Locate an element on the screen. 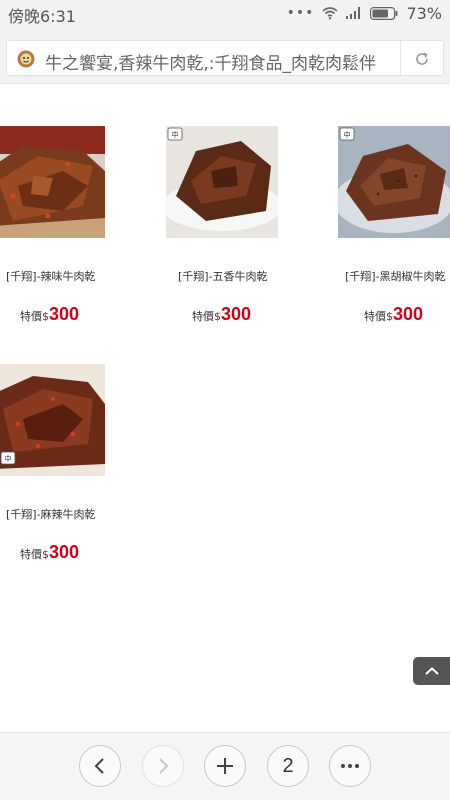  product-card: 中 [千翔]-麻辣牛肉乾 特價$300 is located at coordinates (70, 469).